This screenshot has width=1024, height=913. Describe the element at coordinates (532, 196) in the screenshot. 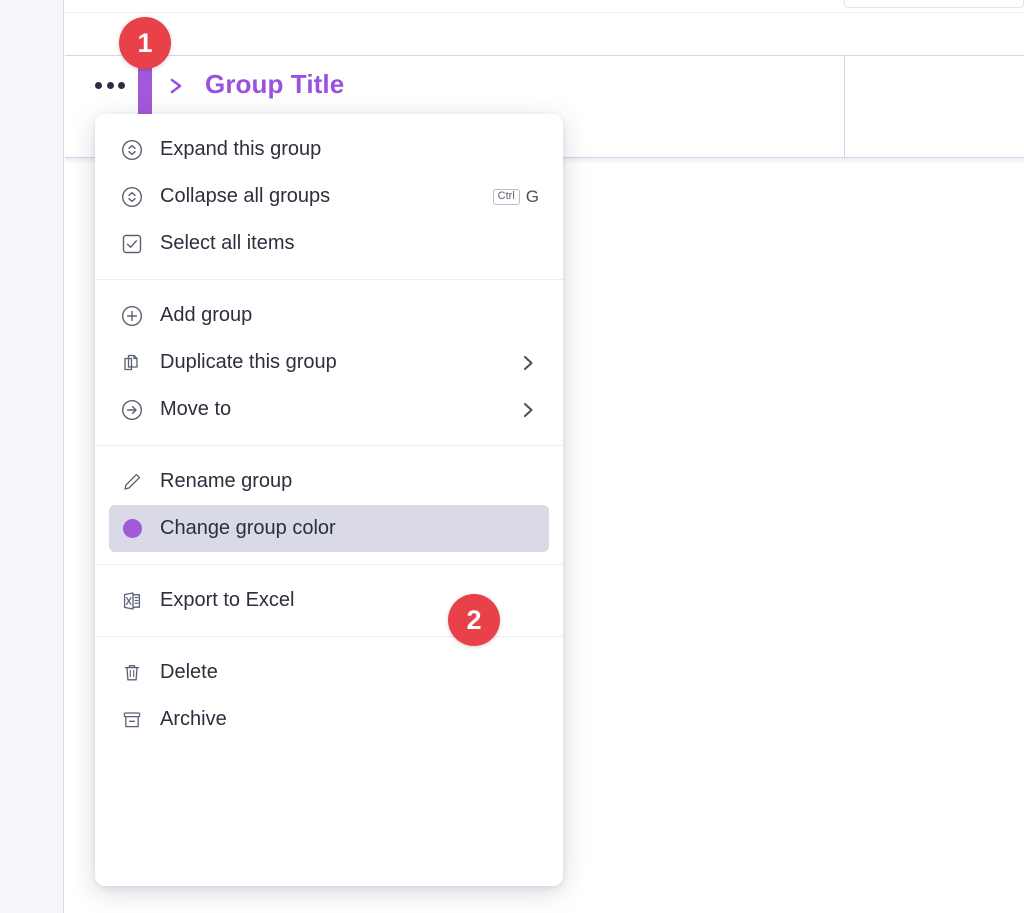

I see `shortcut-letter: G` at that location.